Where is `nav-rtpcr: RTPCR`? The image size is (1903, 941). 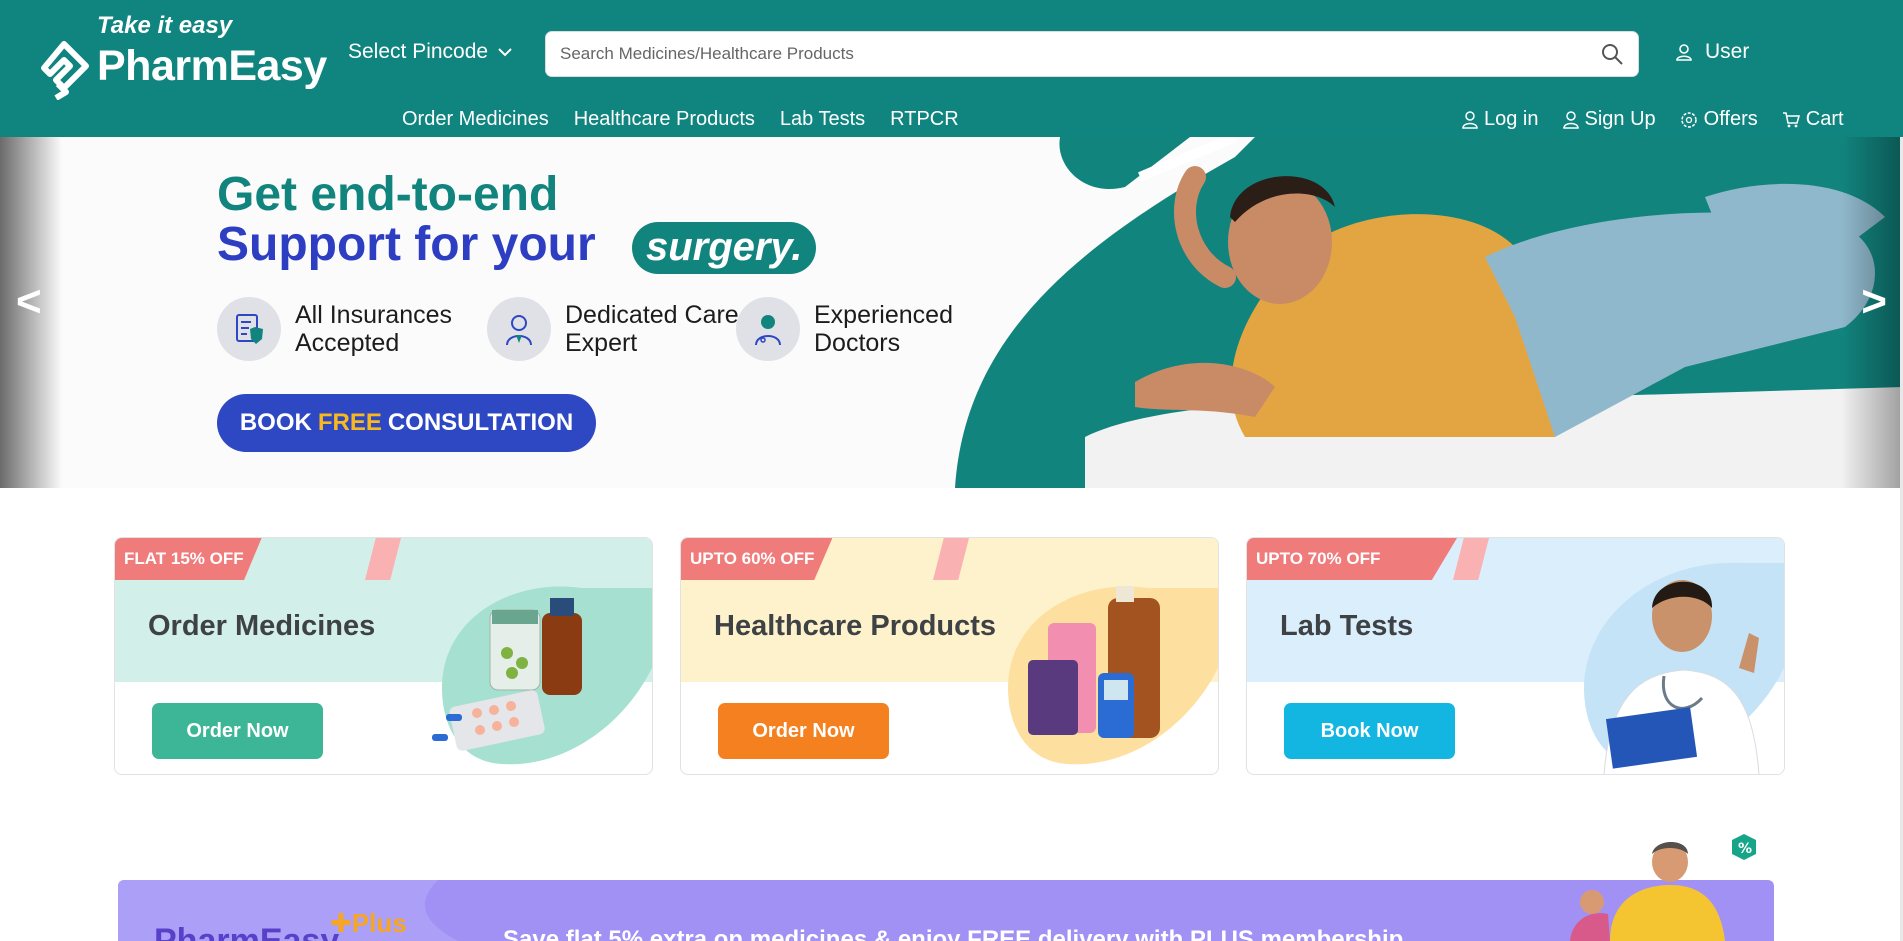
nav-rtpcr: RTPCR is located at coordinates (924, 119).